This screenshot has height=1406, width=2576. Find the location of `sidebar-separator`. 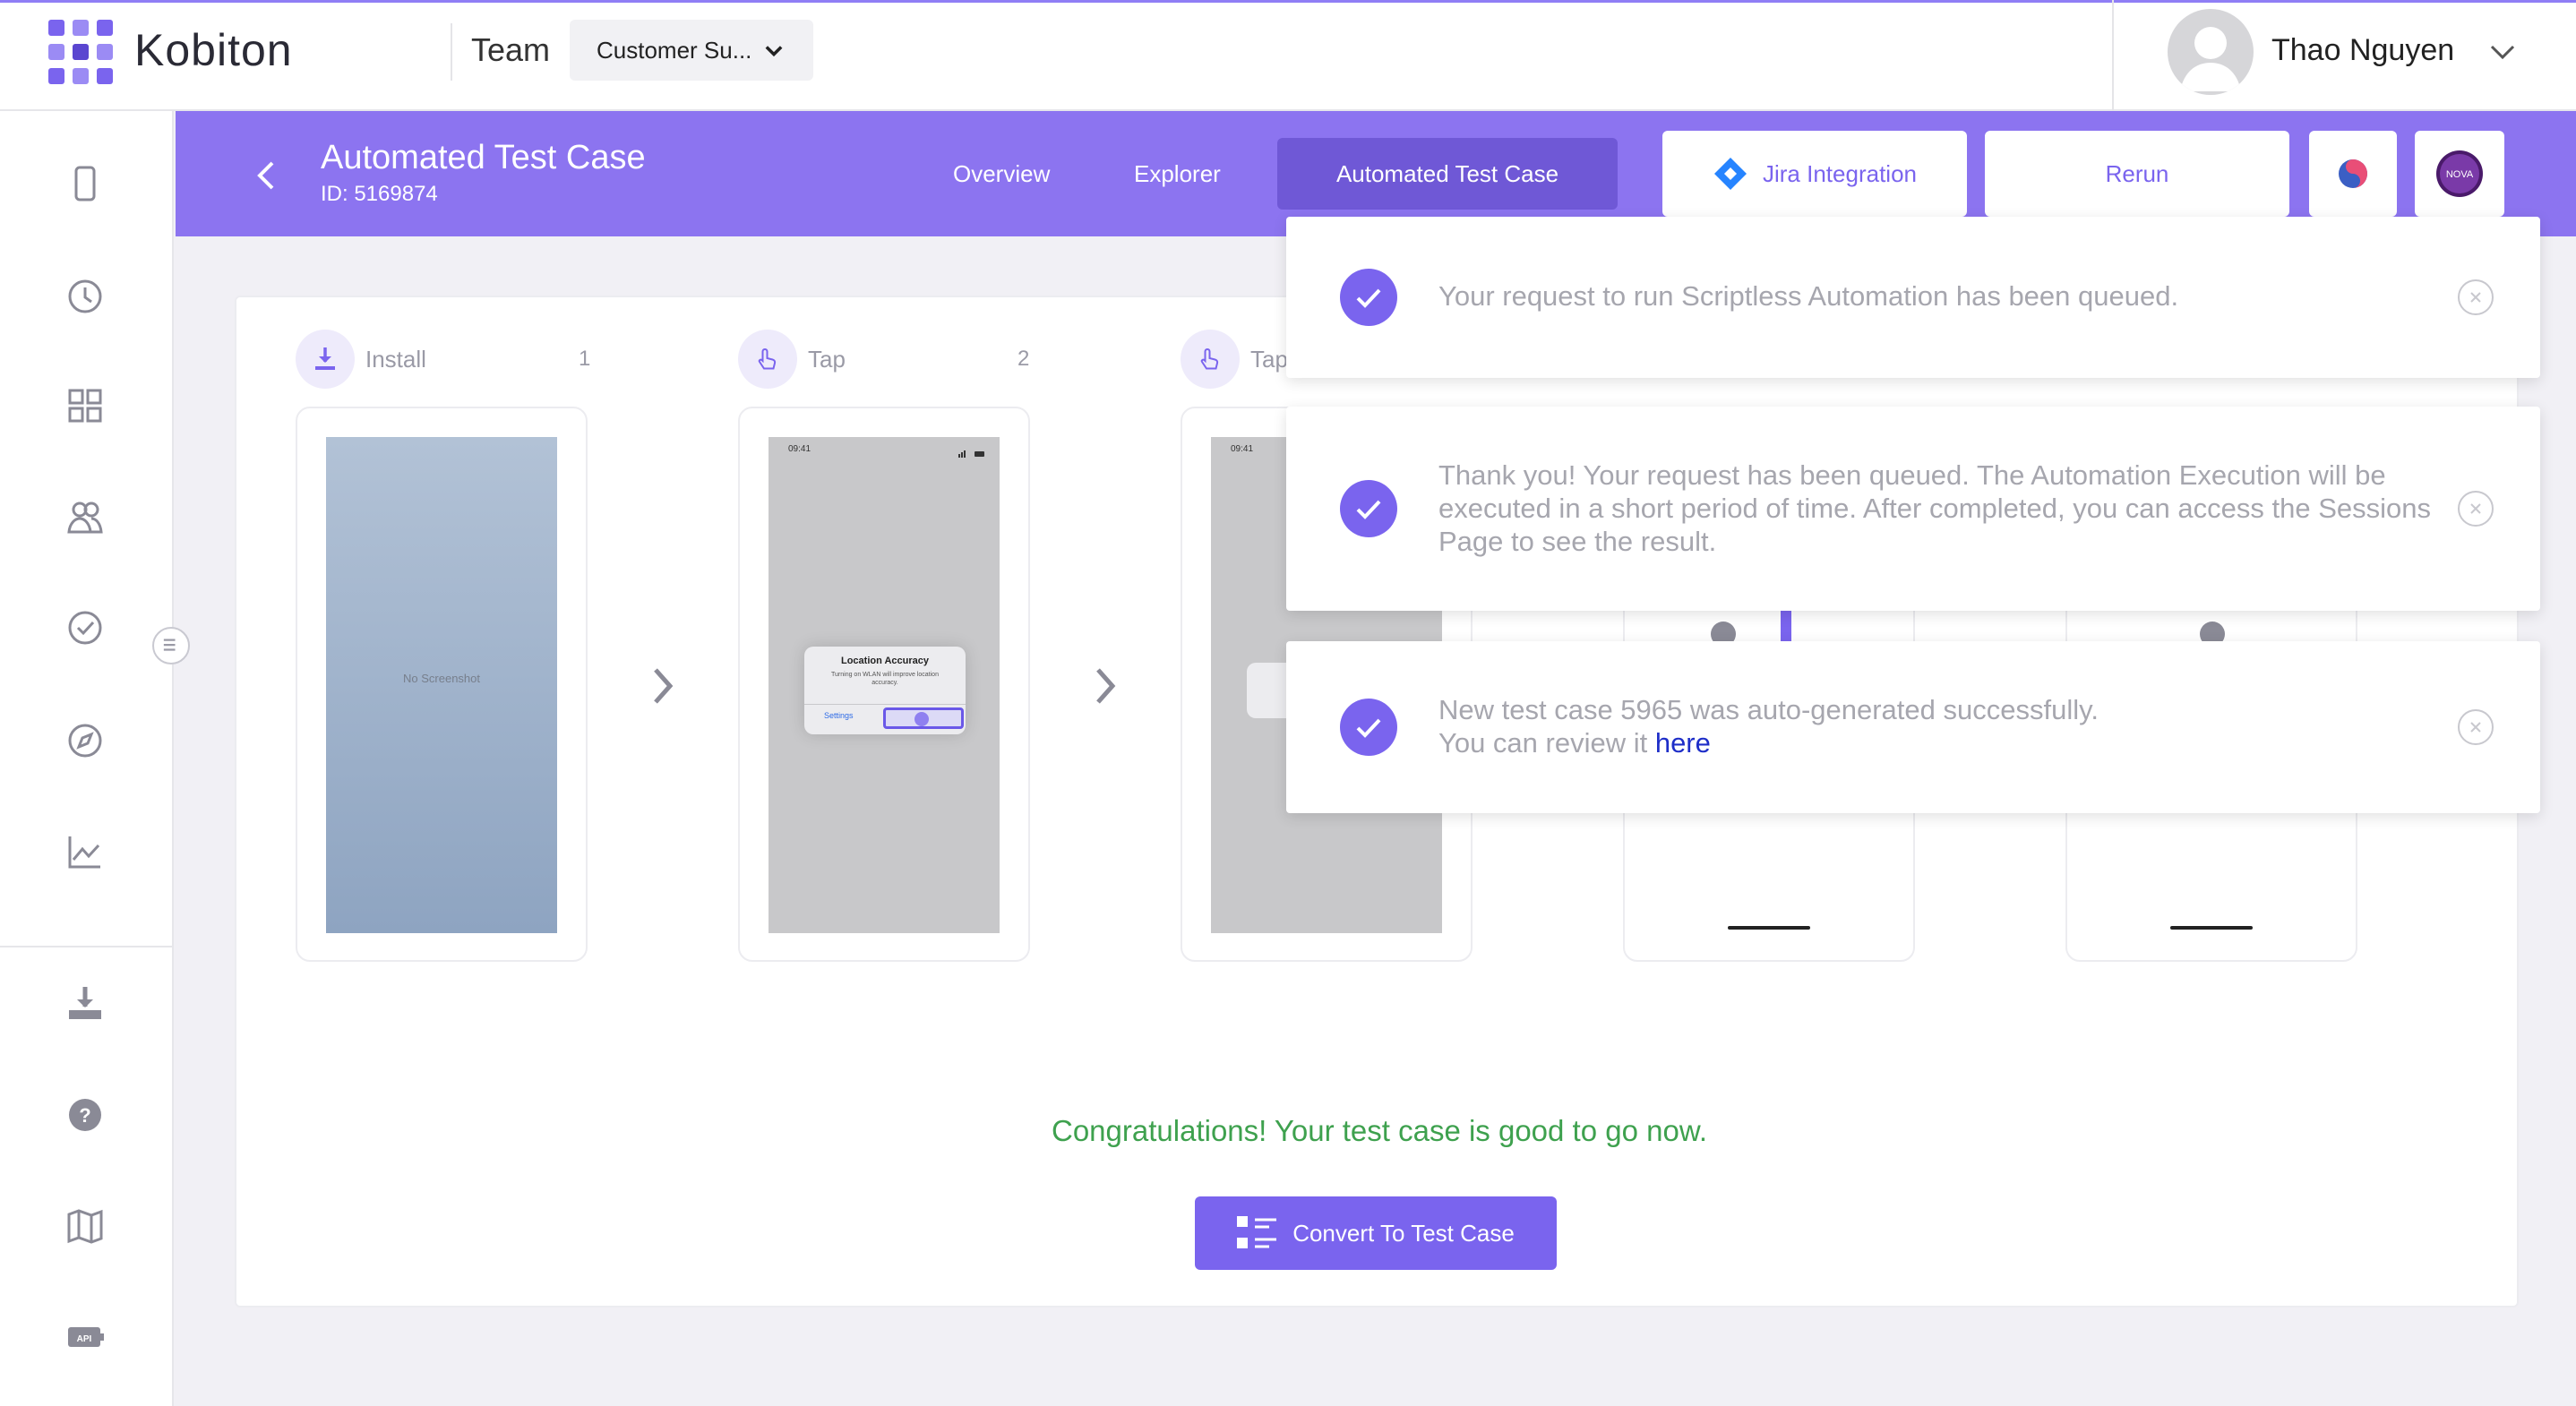

sidebar-separator is located at coordinates (87, 946).